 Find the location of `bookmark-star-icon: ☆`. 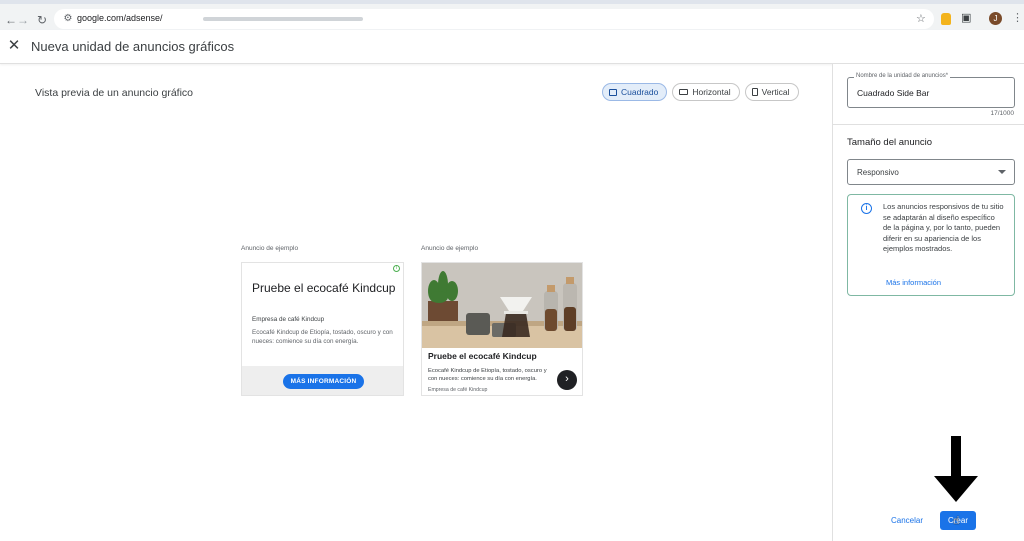

bookmark-star-icon: ☆ is located at coordinates (921, 18).